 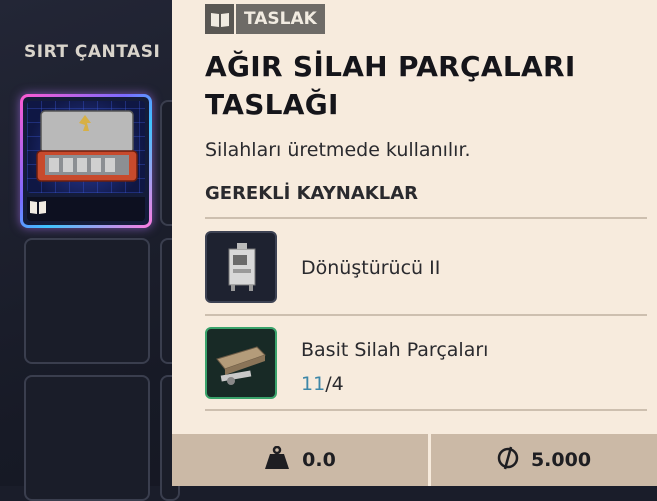 What do you see at coordinates (241, 267) in the screenshot?
I see `converter-machine-icon` at bounding box center [241, 267].